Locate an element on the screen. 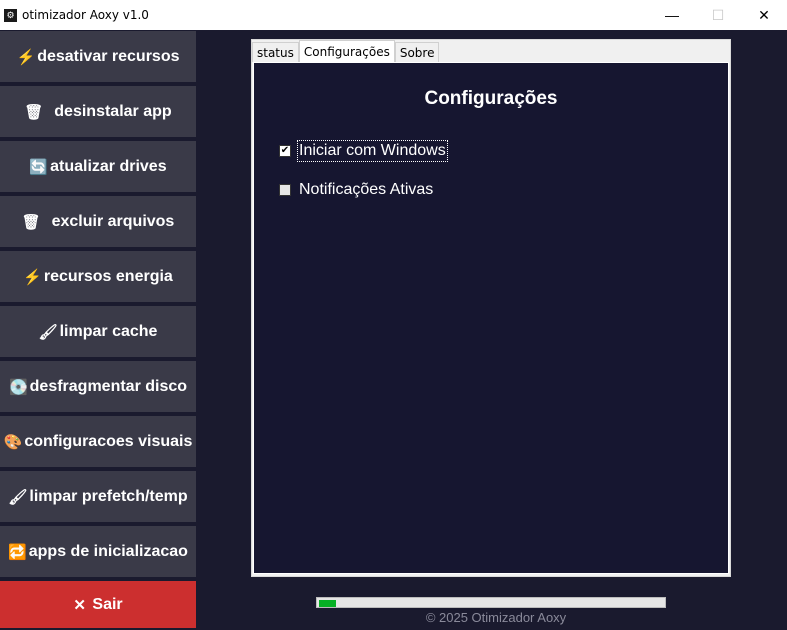 The image size is (787, 630). notifications-option: Notificações Ativas is located at coordinates (356, 190).